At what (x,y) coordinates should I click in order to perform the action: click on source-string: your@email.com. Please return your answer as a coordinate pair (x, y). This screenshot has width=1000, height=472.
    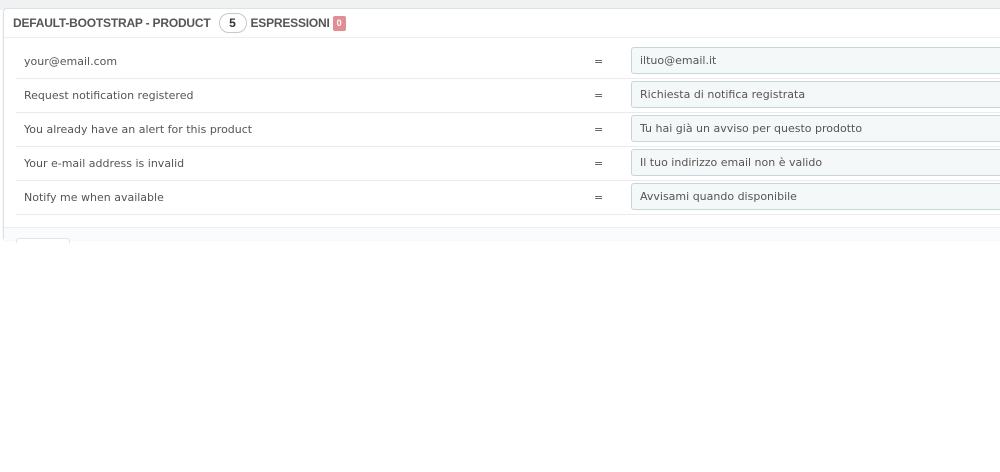
    Looking at the image, I should click on (71, 61).